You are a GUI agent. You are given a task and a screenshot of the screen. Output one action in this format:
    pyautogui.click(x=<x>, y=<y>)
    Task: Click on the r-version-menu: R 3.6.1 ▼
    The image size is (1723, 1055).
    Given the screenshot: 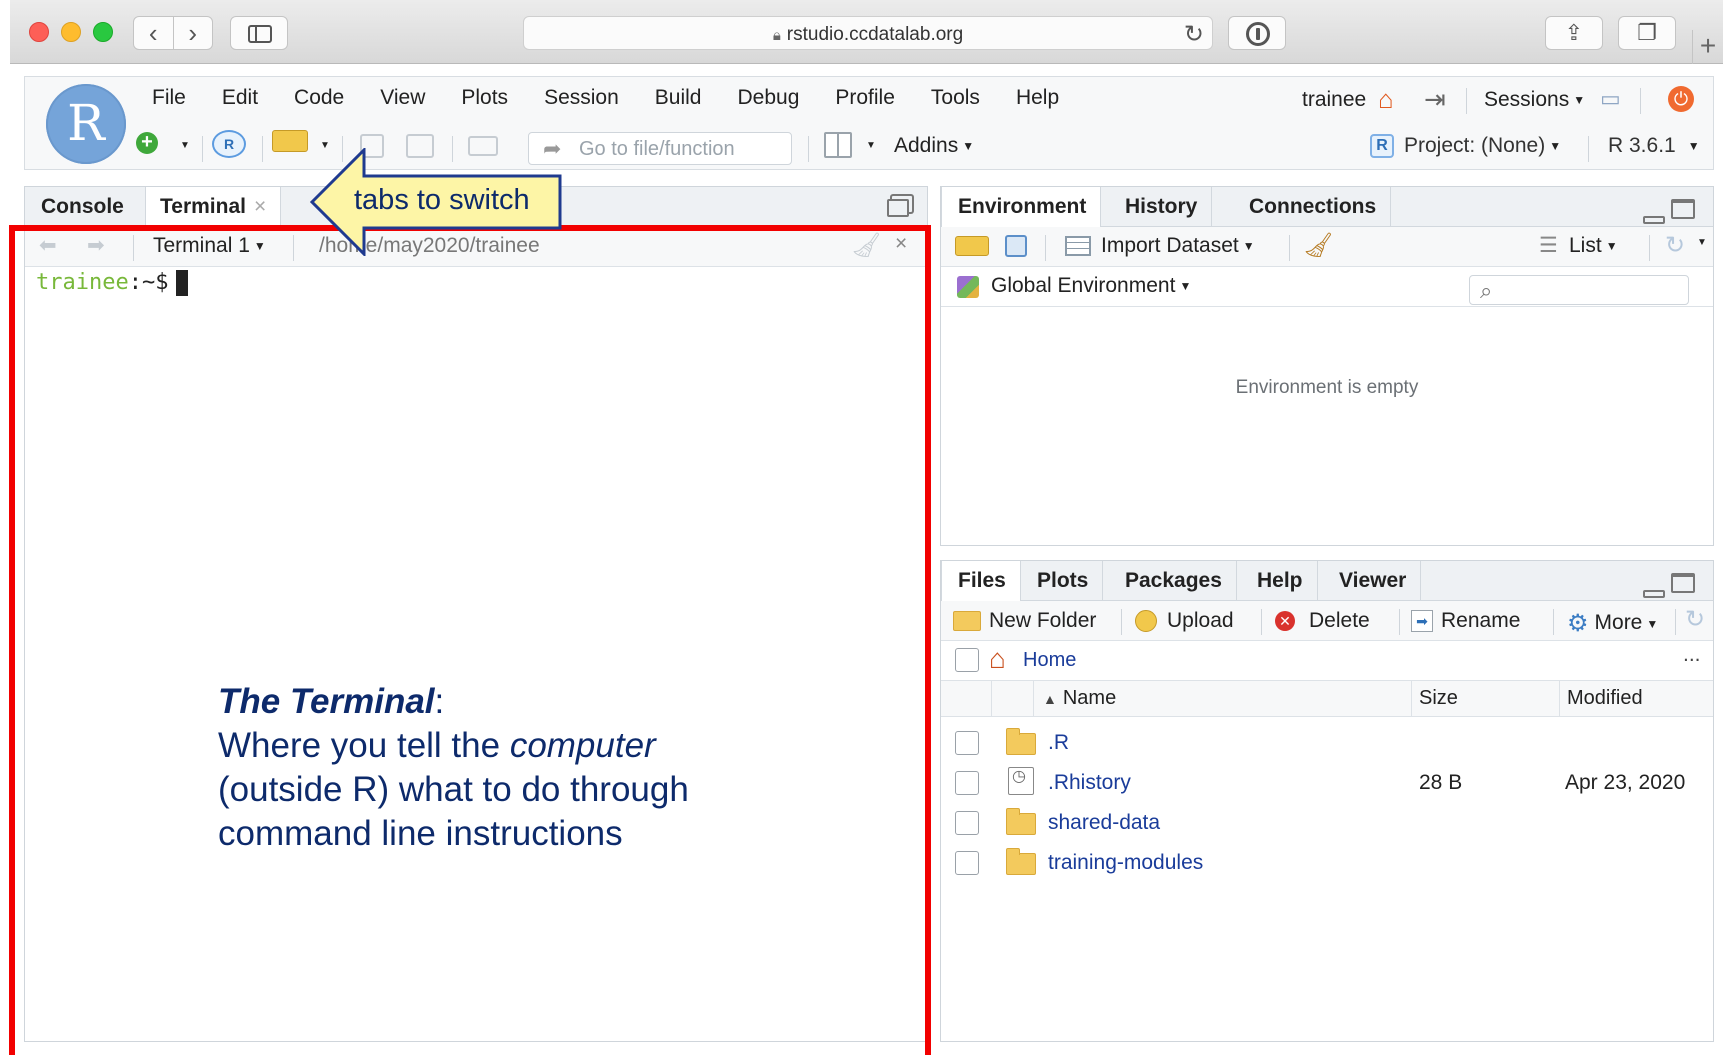 What is the action you would take?
    pyautogui.click(x=1654, y=146)
    